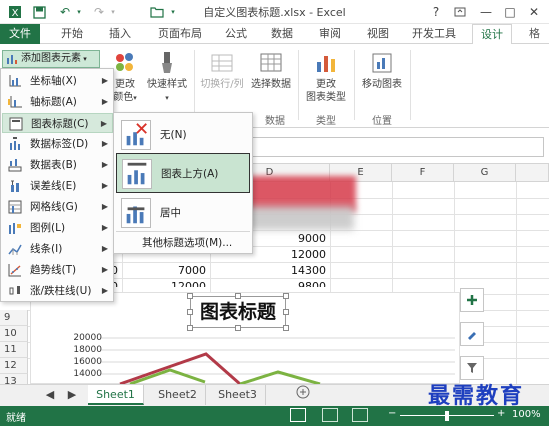 The width and height of the screenshot is (549, 426). I want to click on quick-style-button: 快速样式 ▾, so click(167, 77).